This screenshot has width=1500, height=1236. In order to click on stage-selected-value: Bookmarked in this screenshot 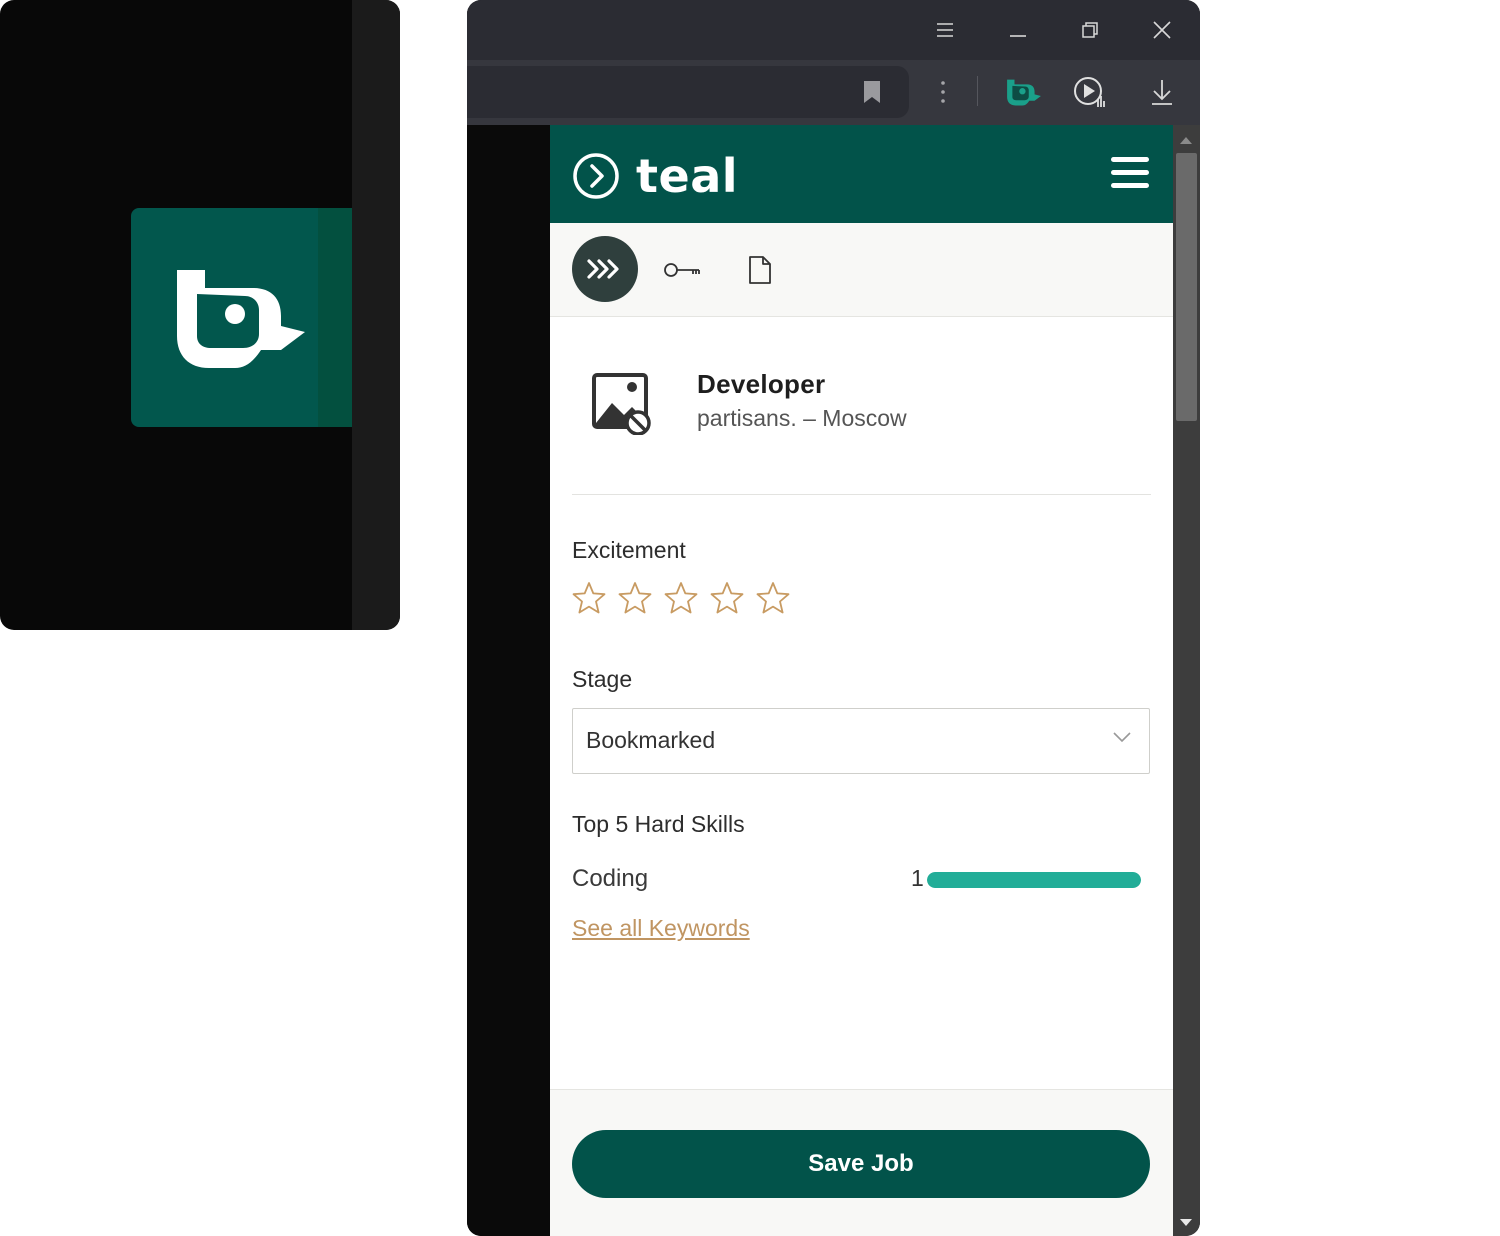, I will do `click(651, 740)`.